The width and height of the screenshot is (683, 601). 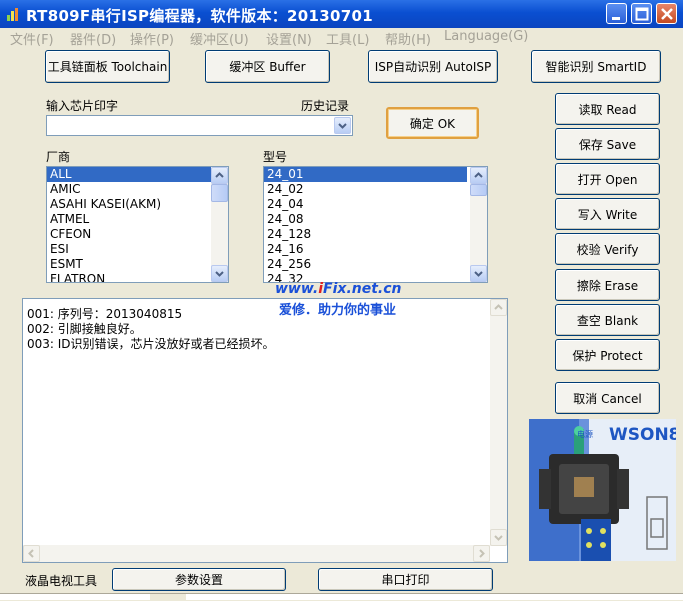 What do you see at coordinates (338, 310) in the screenshot?
I see `watermark-slogan: 爱修．助力你的事业` at bounding box center [338, 310].